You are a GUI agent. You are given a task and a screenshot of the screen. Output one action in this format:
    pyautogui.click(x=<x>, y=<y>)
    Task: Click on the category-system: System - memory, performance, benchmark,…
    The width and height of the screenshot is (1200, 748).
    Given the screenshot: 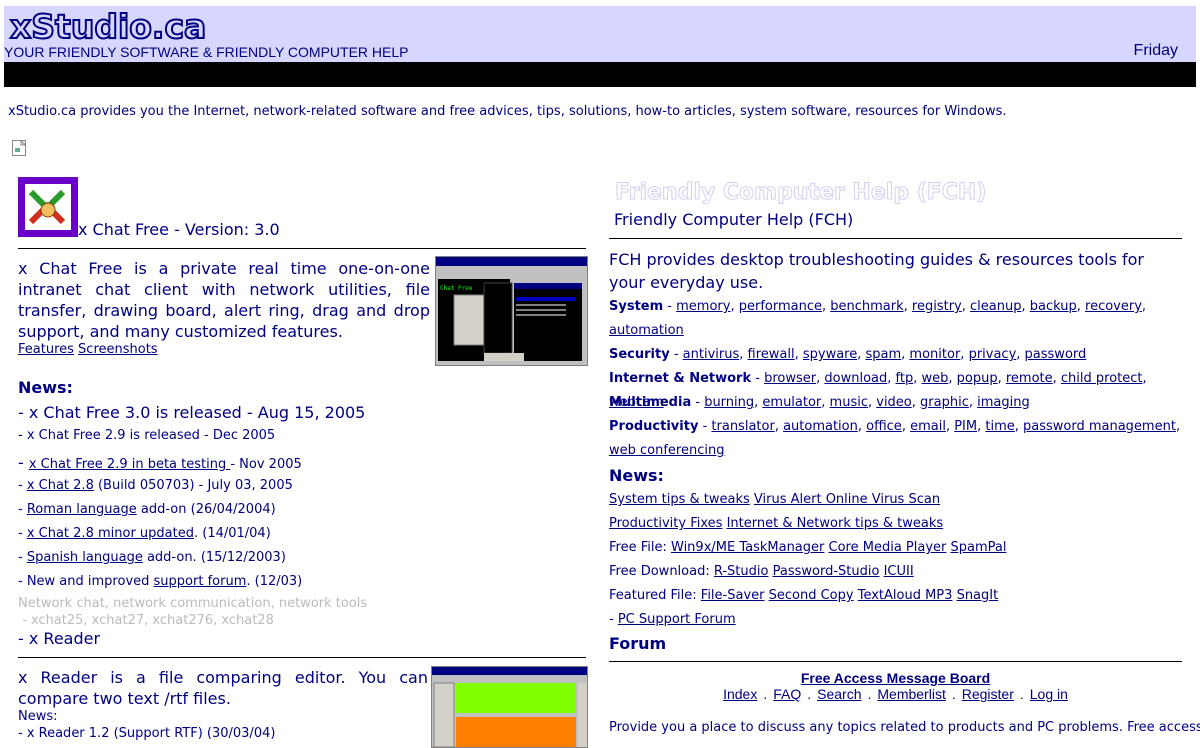 What is the action you would take?
    pyautogui.click(x=878, y=318)
    